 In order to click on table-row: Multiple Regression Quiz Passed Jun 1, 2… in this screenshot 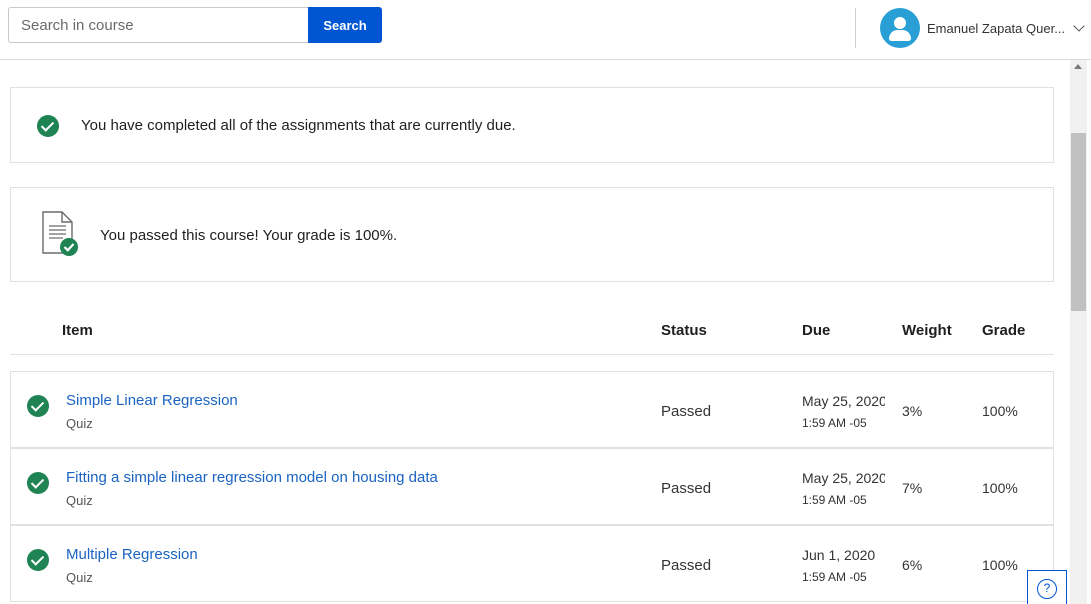, I will do `click(532, 563)`.